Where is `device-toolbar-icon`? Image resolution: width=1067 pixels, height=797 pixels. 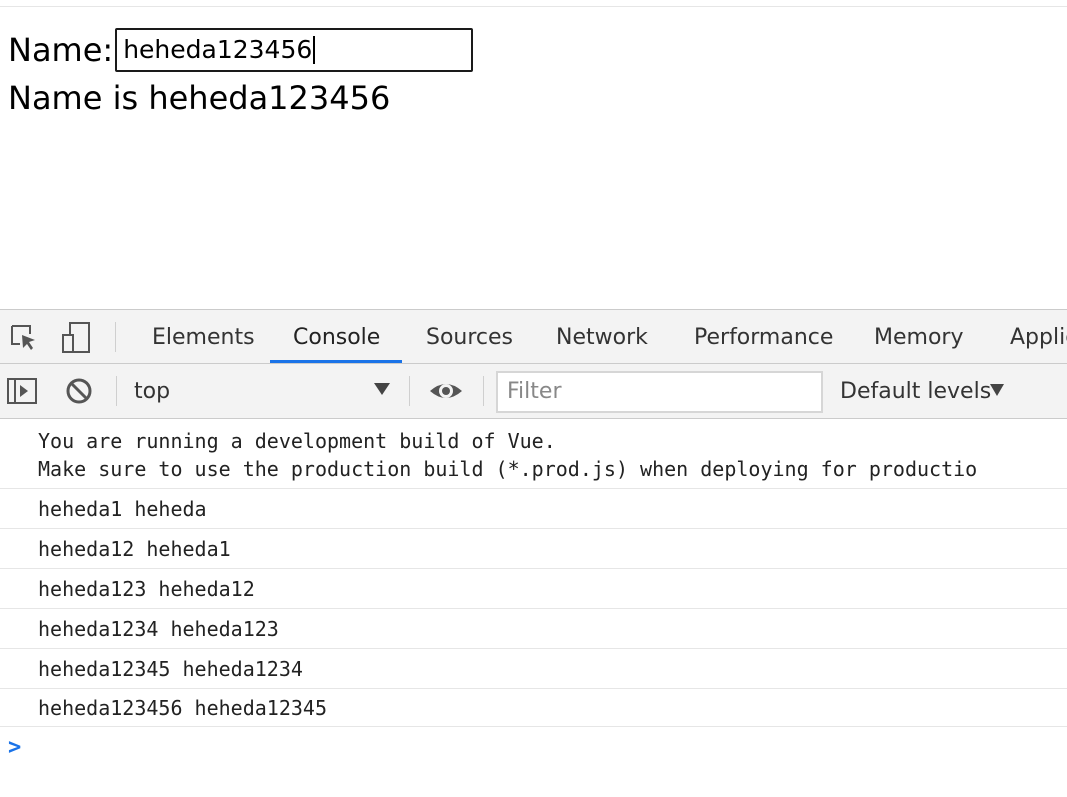 device-toolbar-icon is located at coordinates (76, 338).